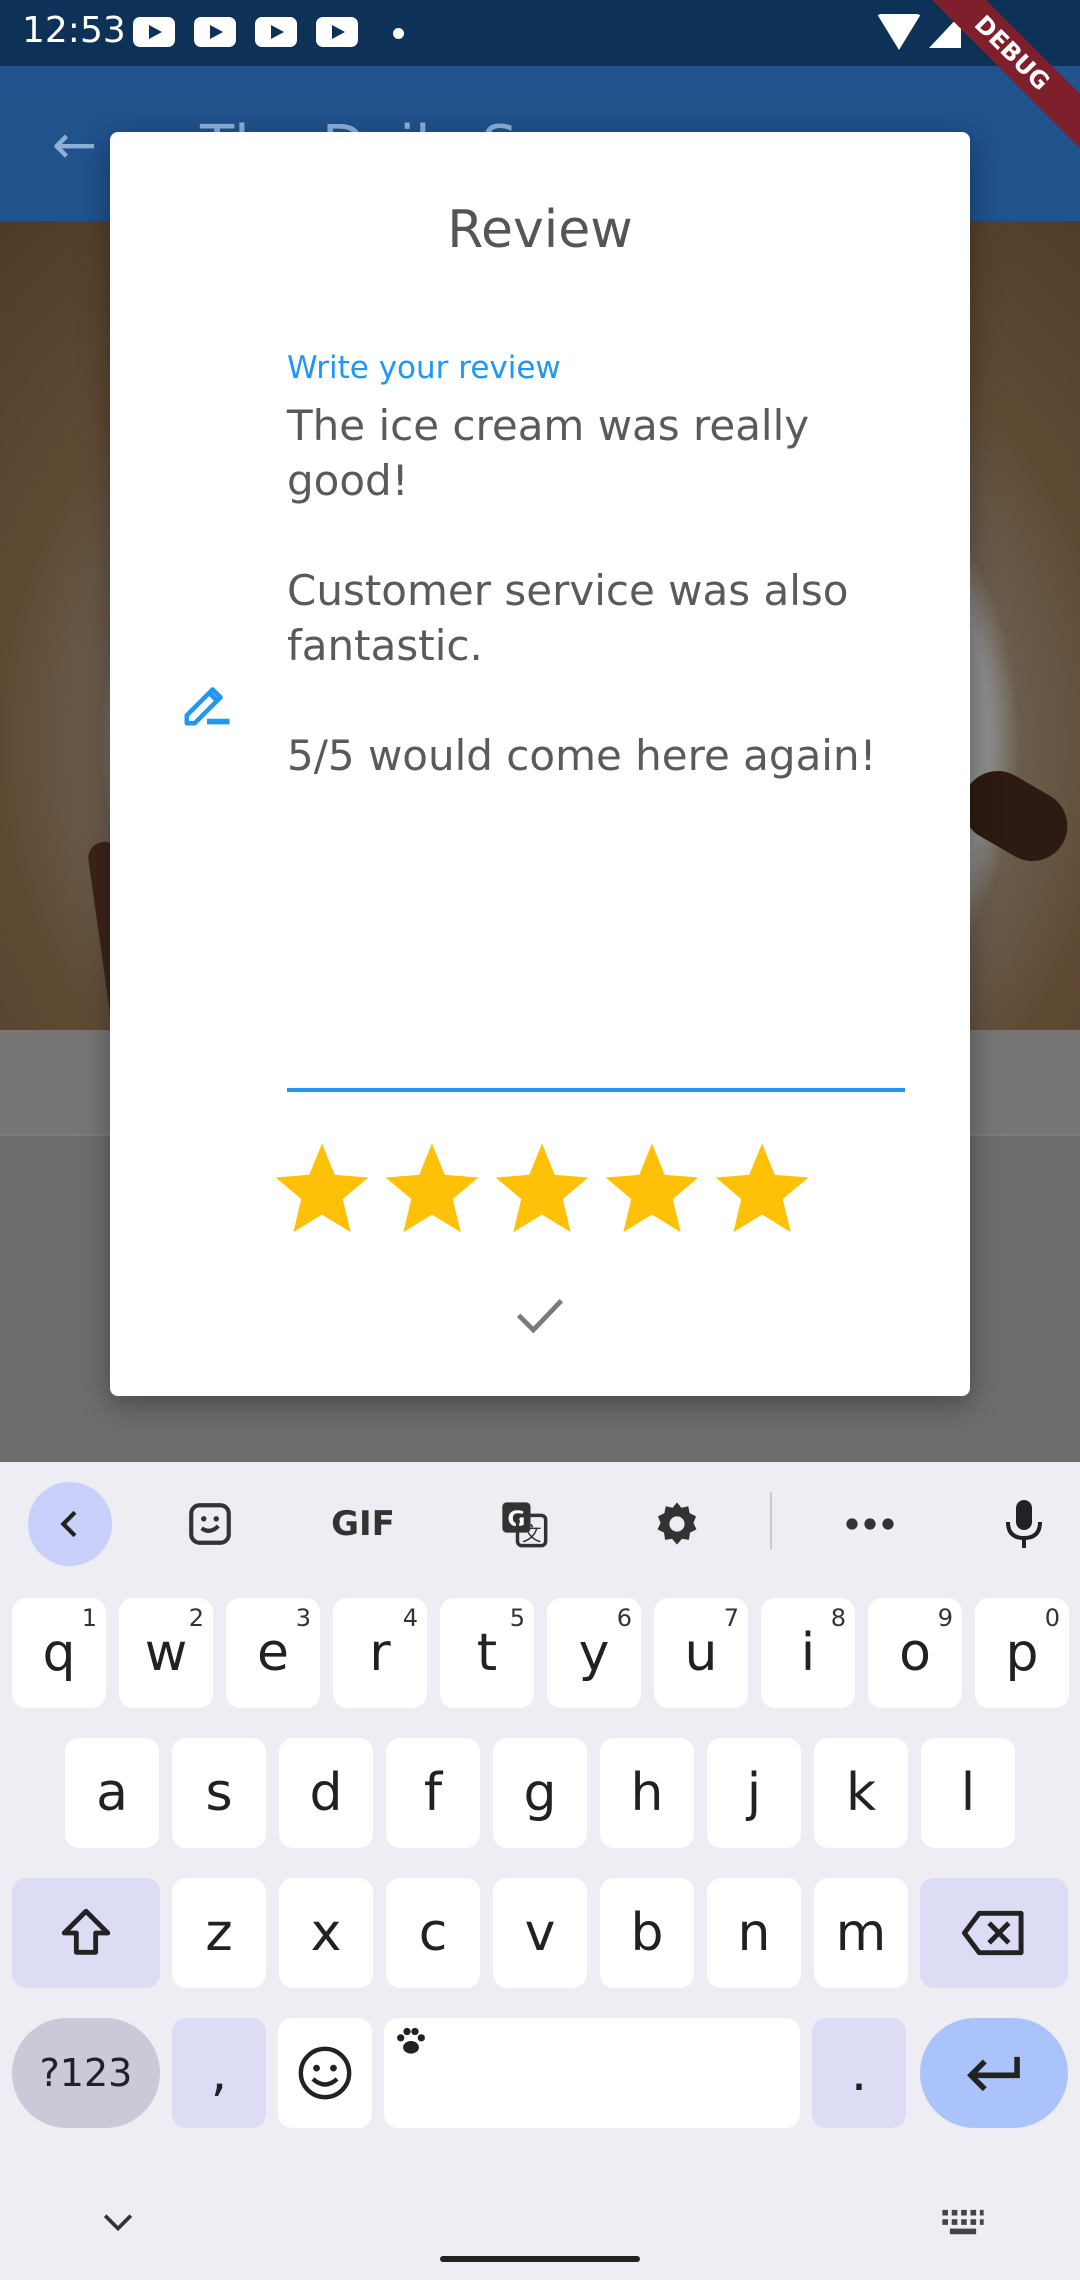  Describe the element at coordinates (859, 2073) in the screenshot. I see `period-key: .` at that location.